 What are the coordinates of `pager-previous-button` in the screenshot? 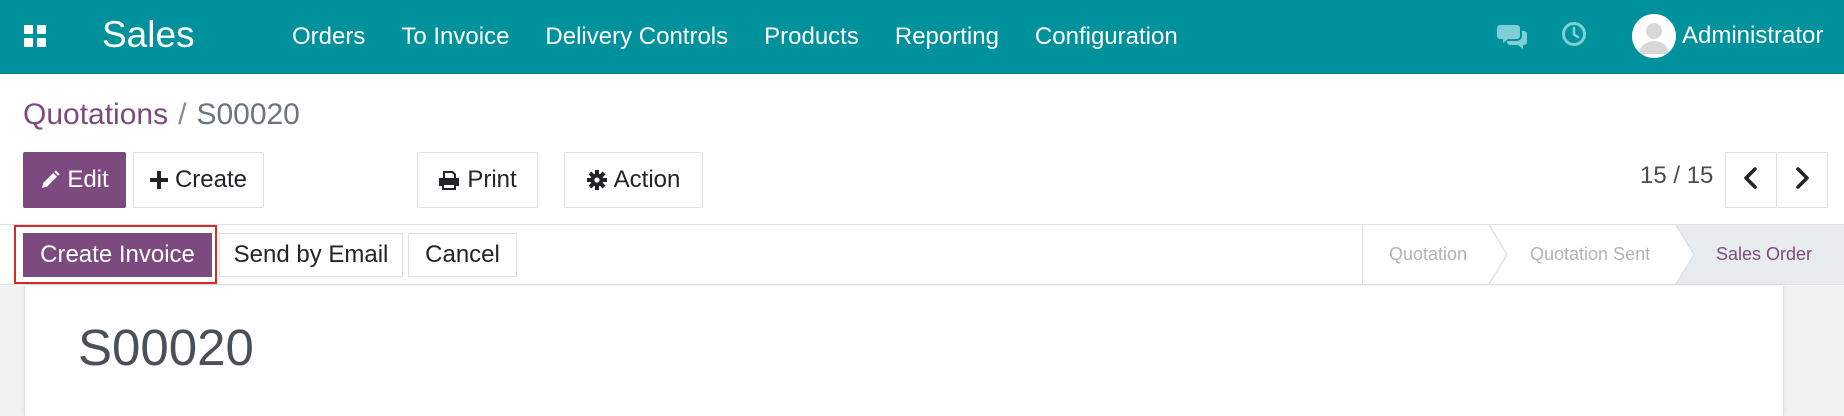 It's located at (1751, 180).